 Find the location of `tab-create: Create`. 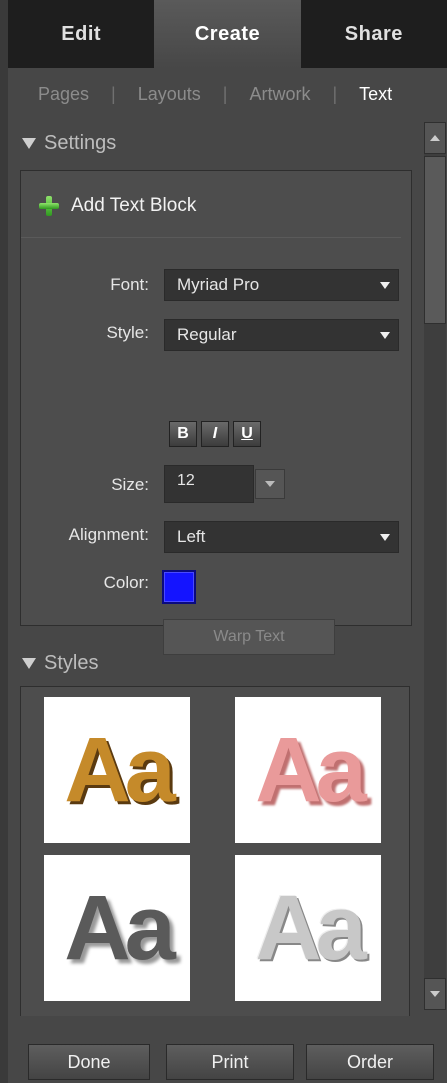

tab-create: Create is located at coordinates (227, 34).